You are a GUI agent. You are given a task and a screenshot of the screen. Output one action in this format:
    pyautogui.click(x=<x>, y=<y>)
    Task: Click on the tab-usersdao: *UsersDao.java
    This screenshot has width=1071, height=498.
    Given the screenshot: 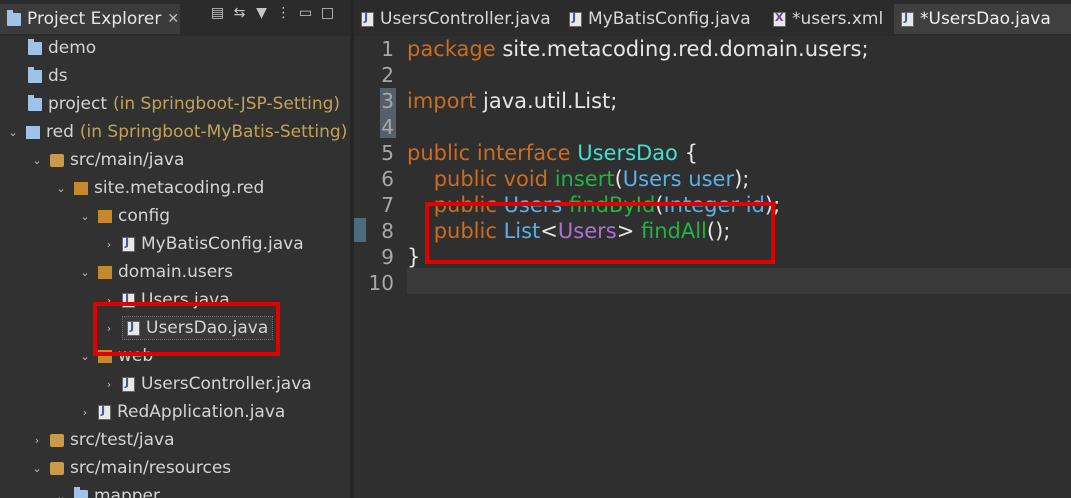 What is the action you would take?
    pyautogui.click(x=982, y=19)
    